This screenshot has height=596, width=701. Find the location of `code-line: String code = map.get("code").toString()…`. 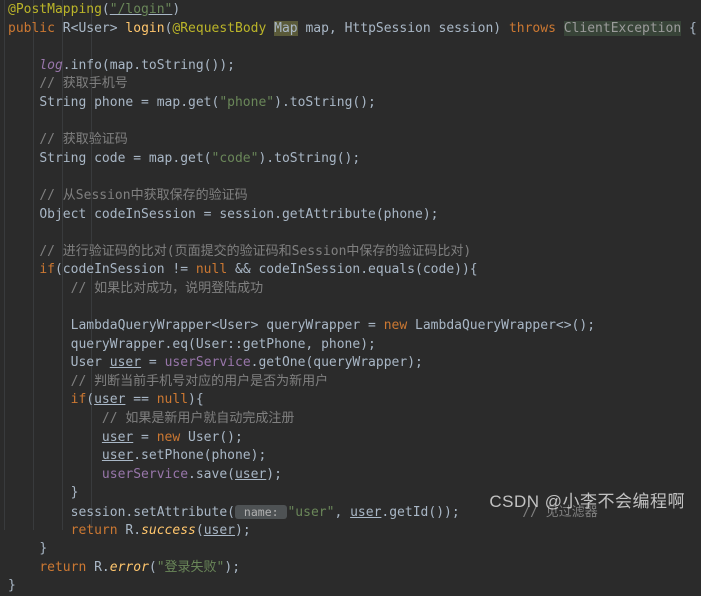

code-line: String code = map.get("code").toString()… is located at coordinates (350, 159).